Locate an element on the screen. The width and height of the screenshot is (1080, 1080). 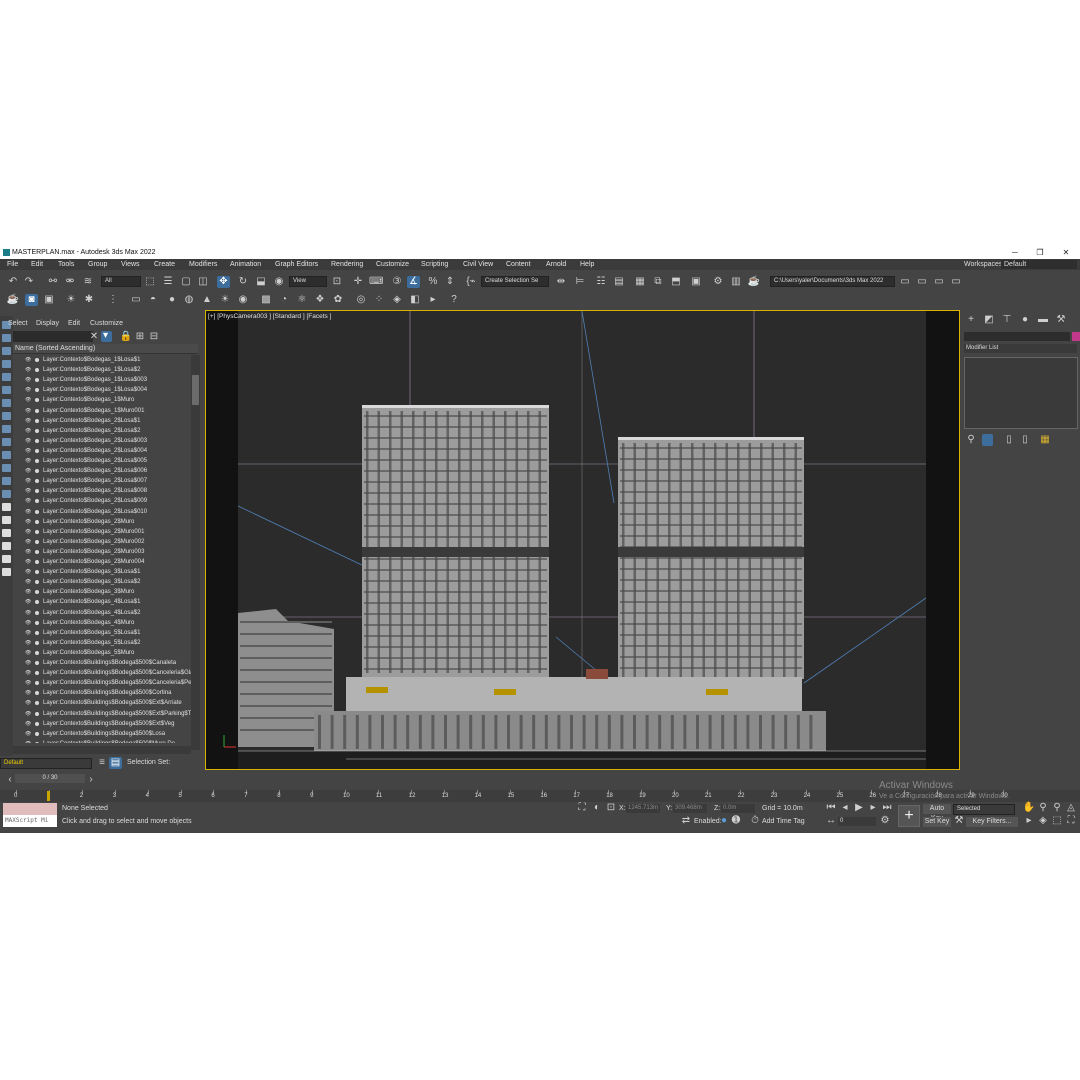
menu-edit: Edit is located at coordinates (37, 264).